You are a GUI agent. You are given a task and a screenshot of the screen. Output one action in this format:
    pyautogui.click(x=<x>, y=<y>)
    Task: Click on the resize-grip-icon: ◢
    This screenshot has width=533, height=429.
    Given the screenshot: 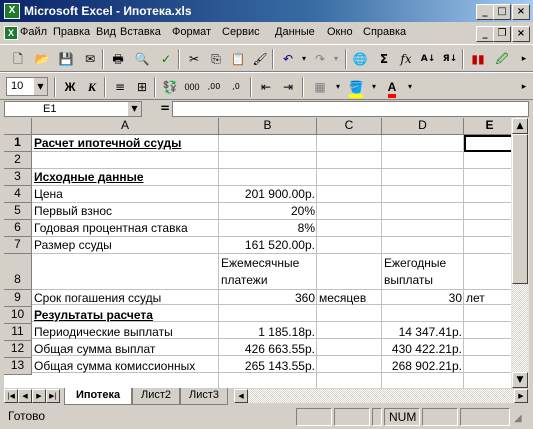 What is the action you would take?
    pyautogui.click(x=521, y=420)
    